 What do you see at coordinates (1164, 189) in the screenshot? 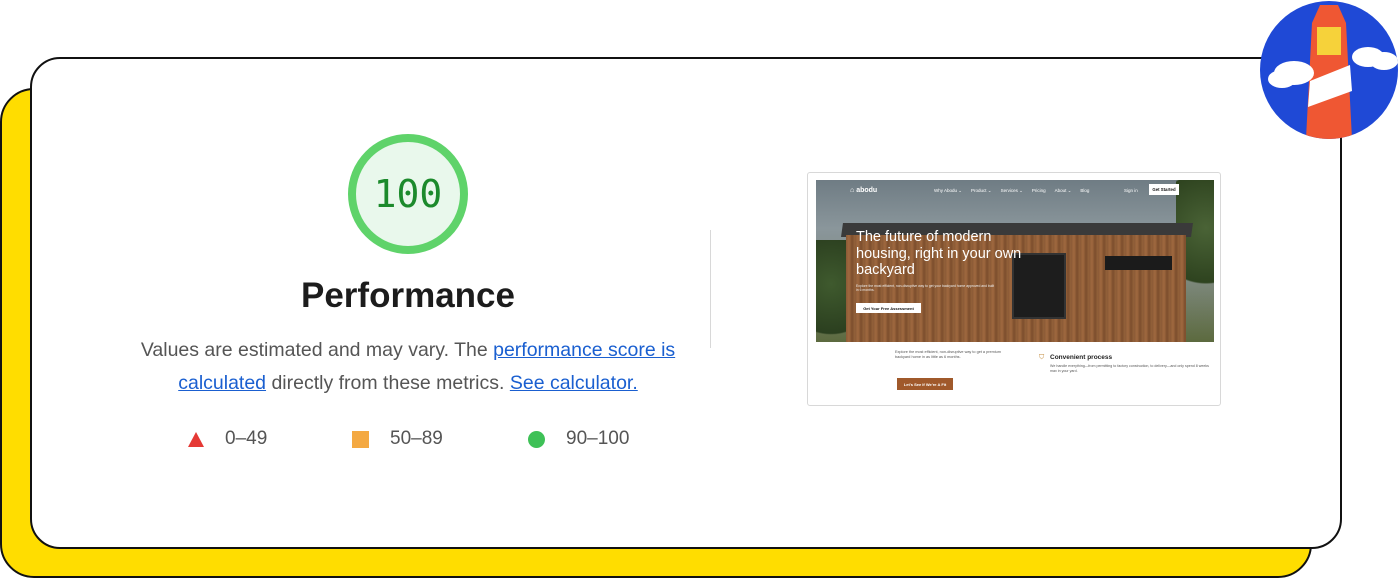
I see `thumbnail-get-started: Get Started` at bounding box center [1164, 189].